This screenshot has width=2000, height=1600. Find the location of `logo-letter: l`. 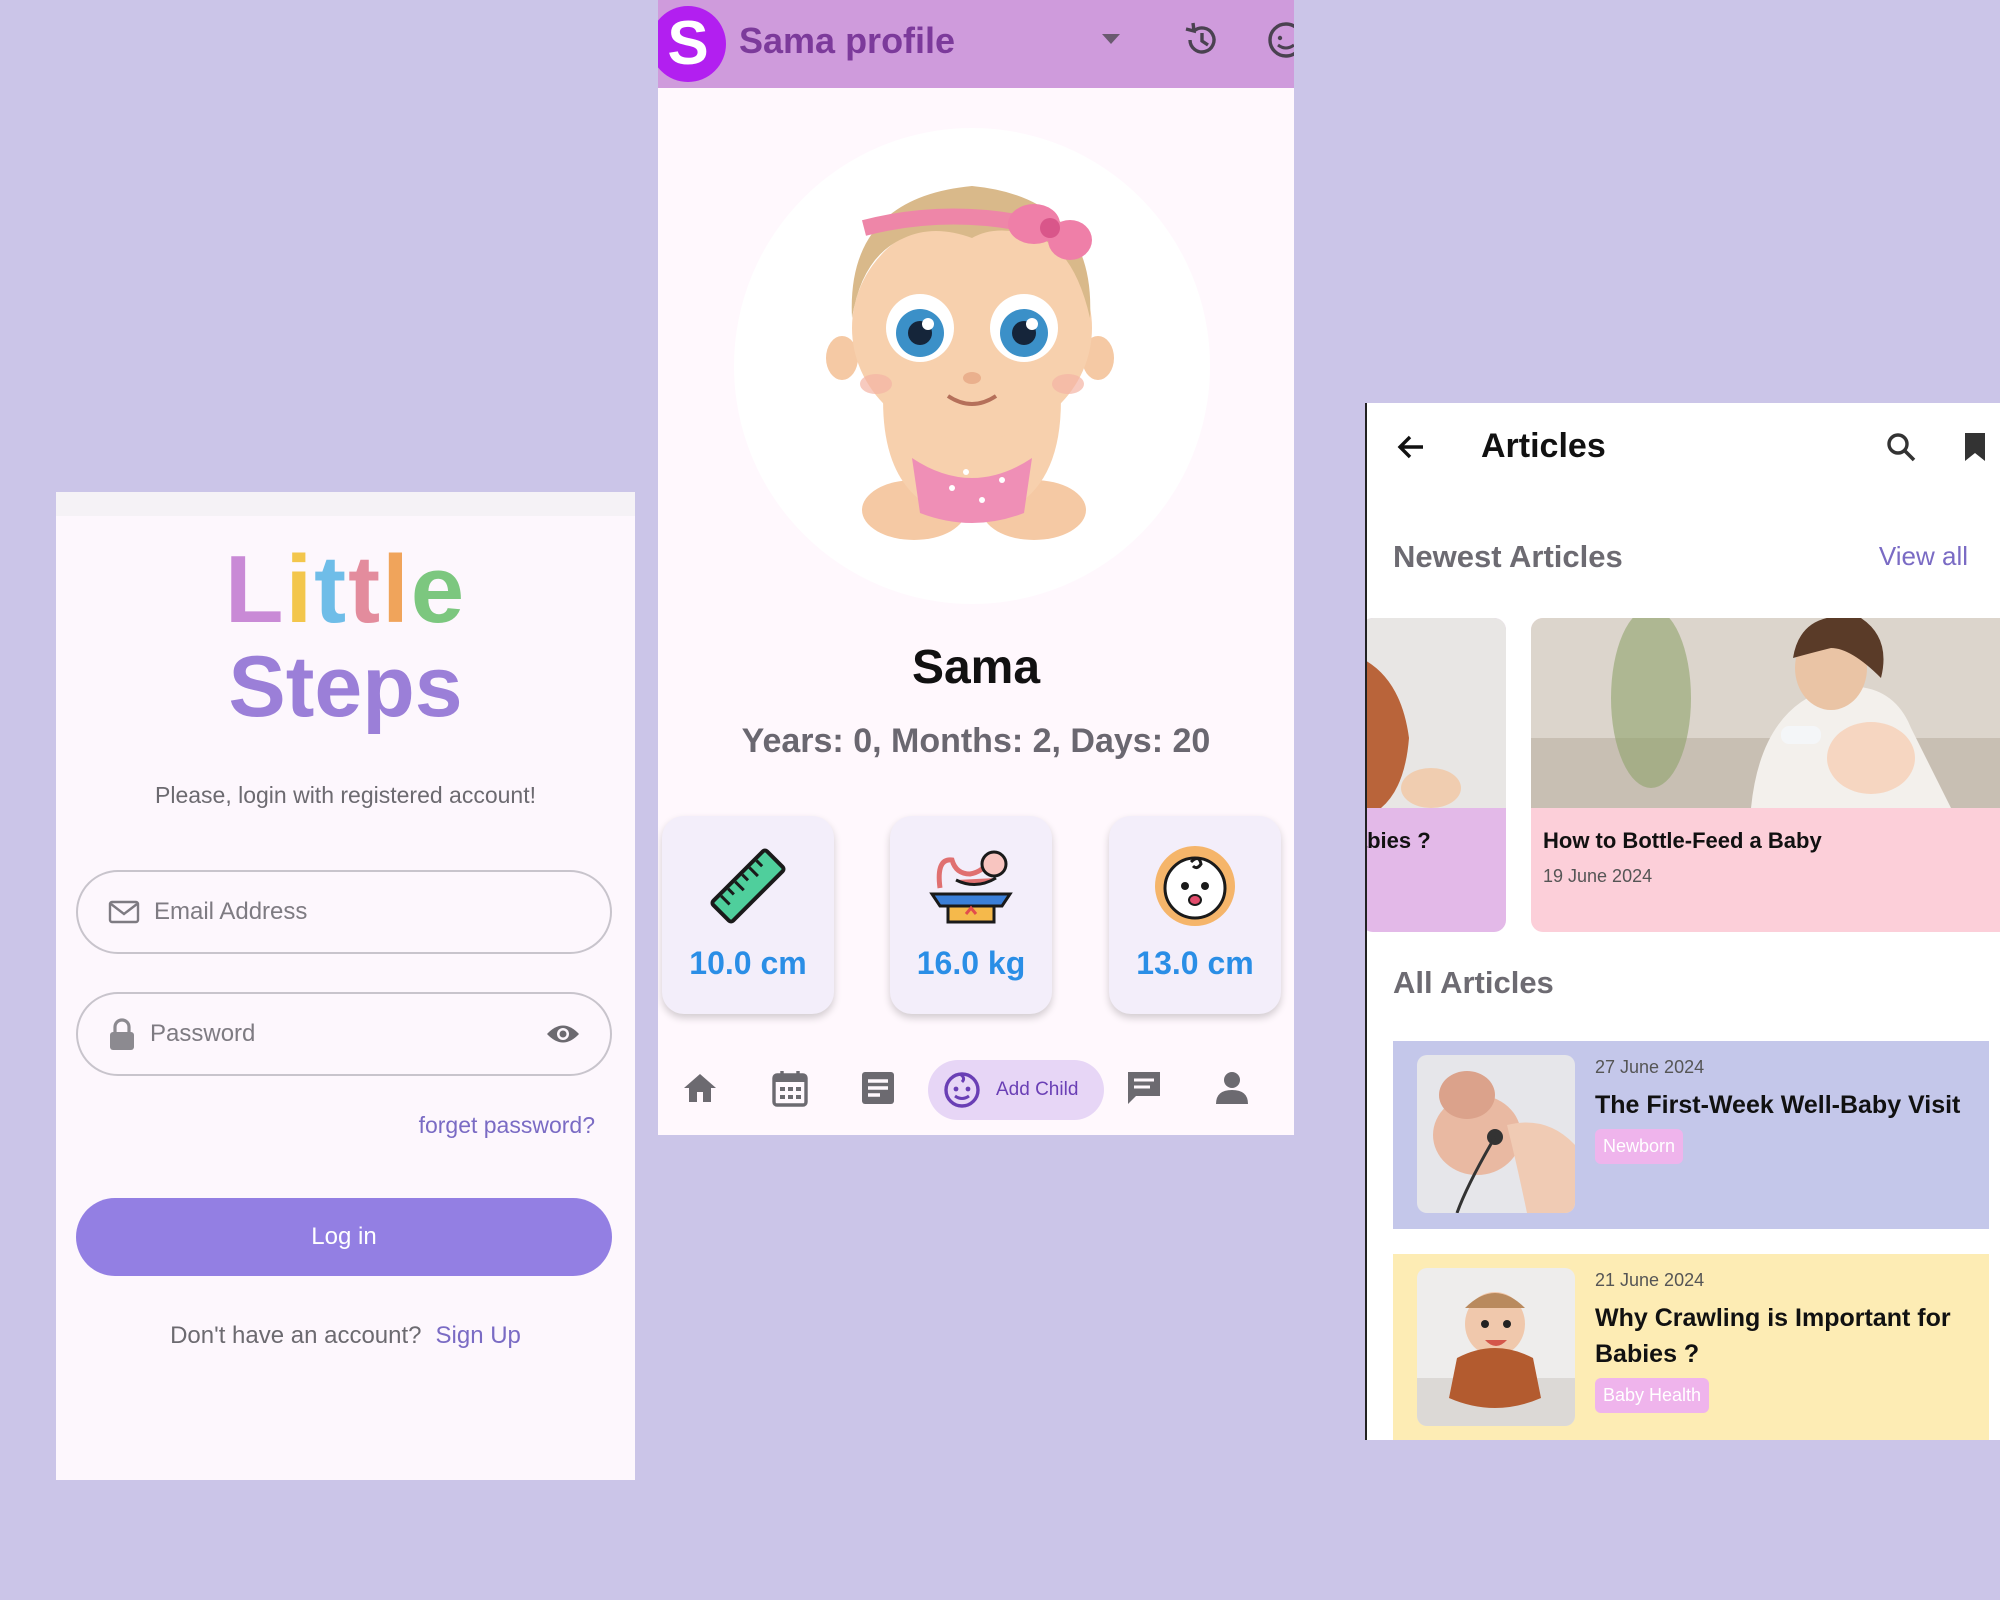

logo-letter: l is located at coordinates (396, 589).